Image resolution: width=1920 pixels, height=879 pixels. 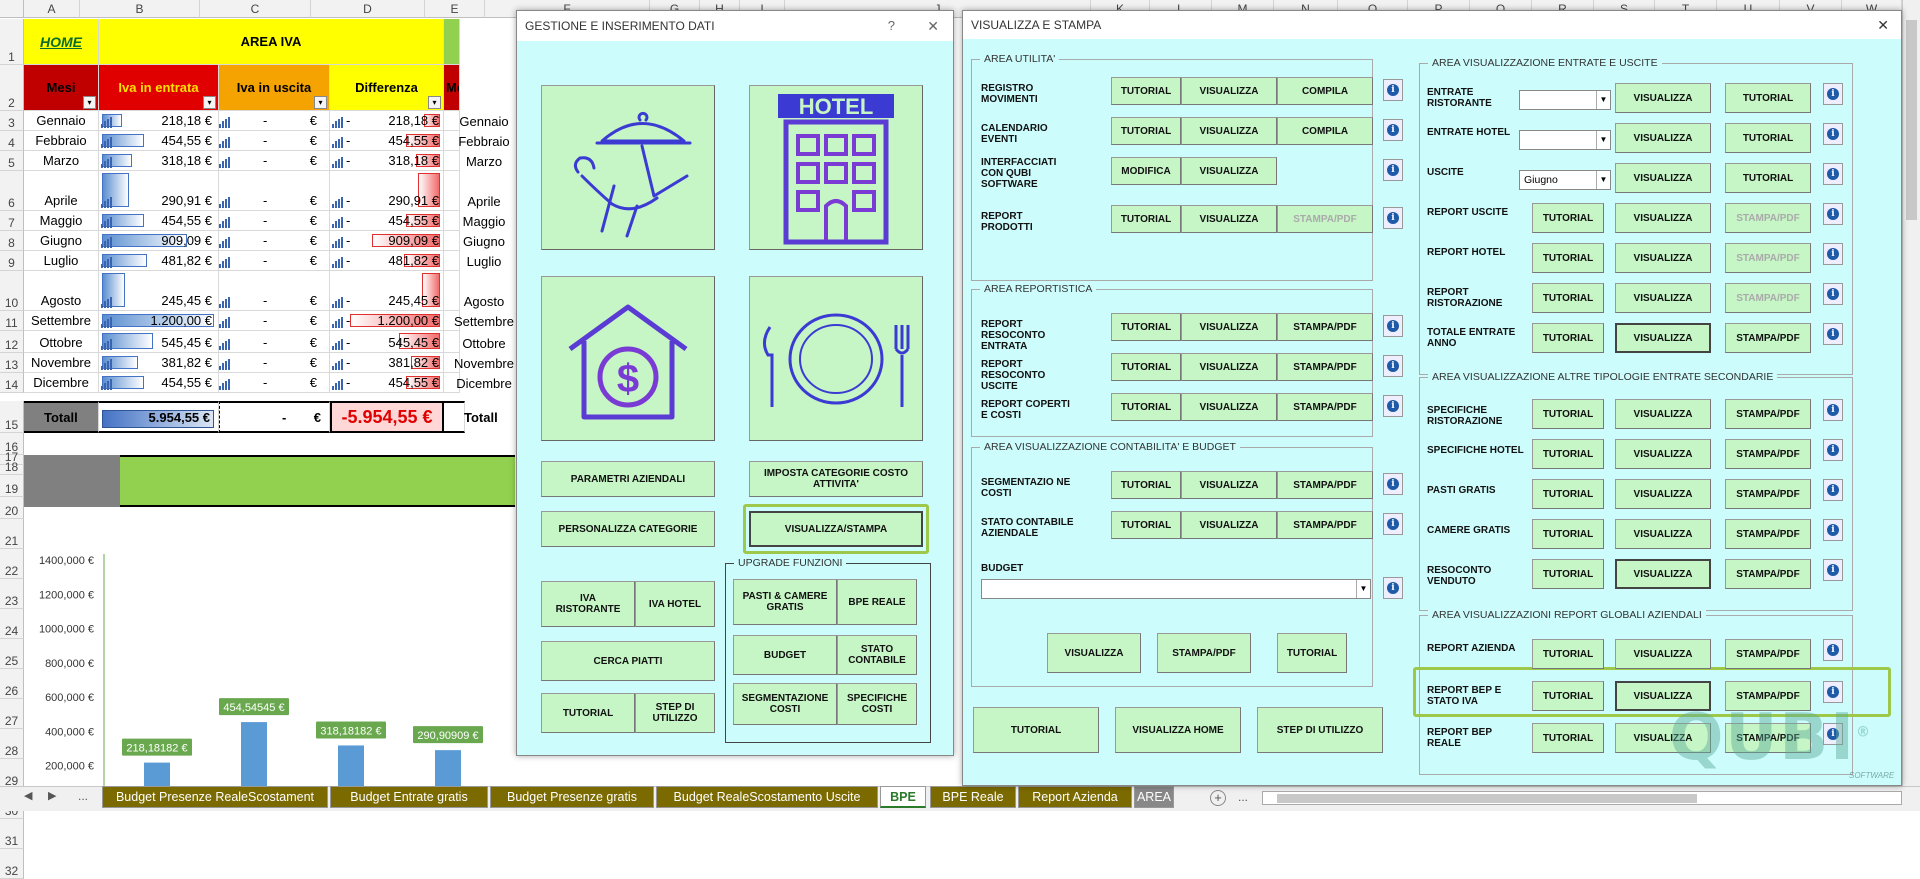 I want to click on month-select: Giugno ▼, so click(x=1565, y=180).